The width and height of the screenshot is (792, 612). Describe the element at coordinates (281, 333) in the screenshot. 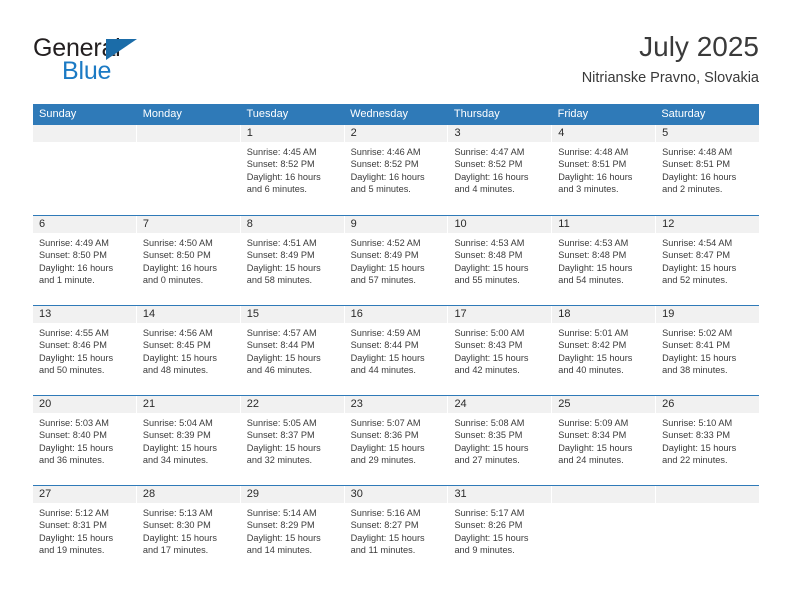

I see `sunrise-text: Sunrise: 4:57 AM` at that location.